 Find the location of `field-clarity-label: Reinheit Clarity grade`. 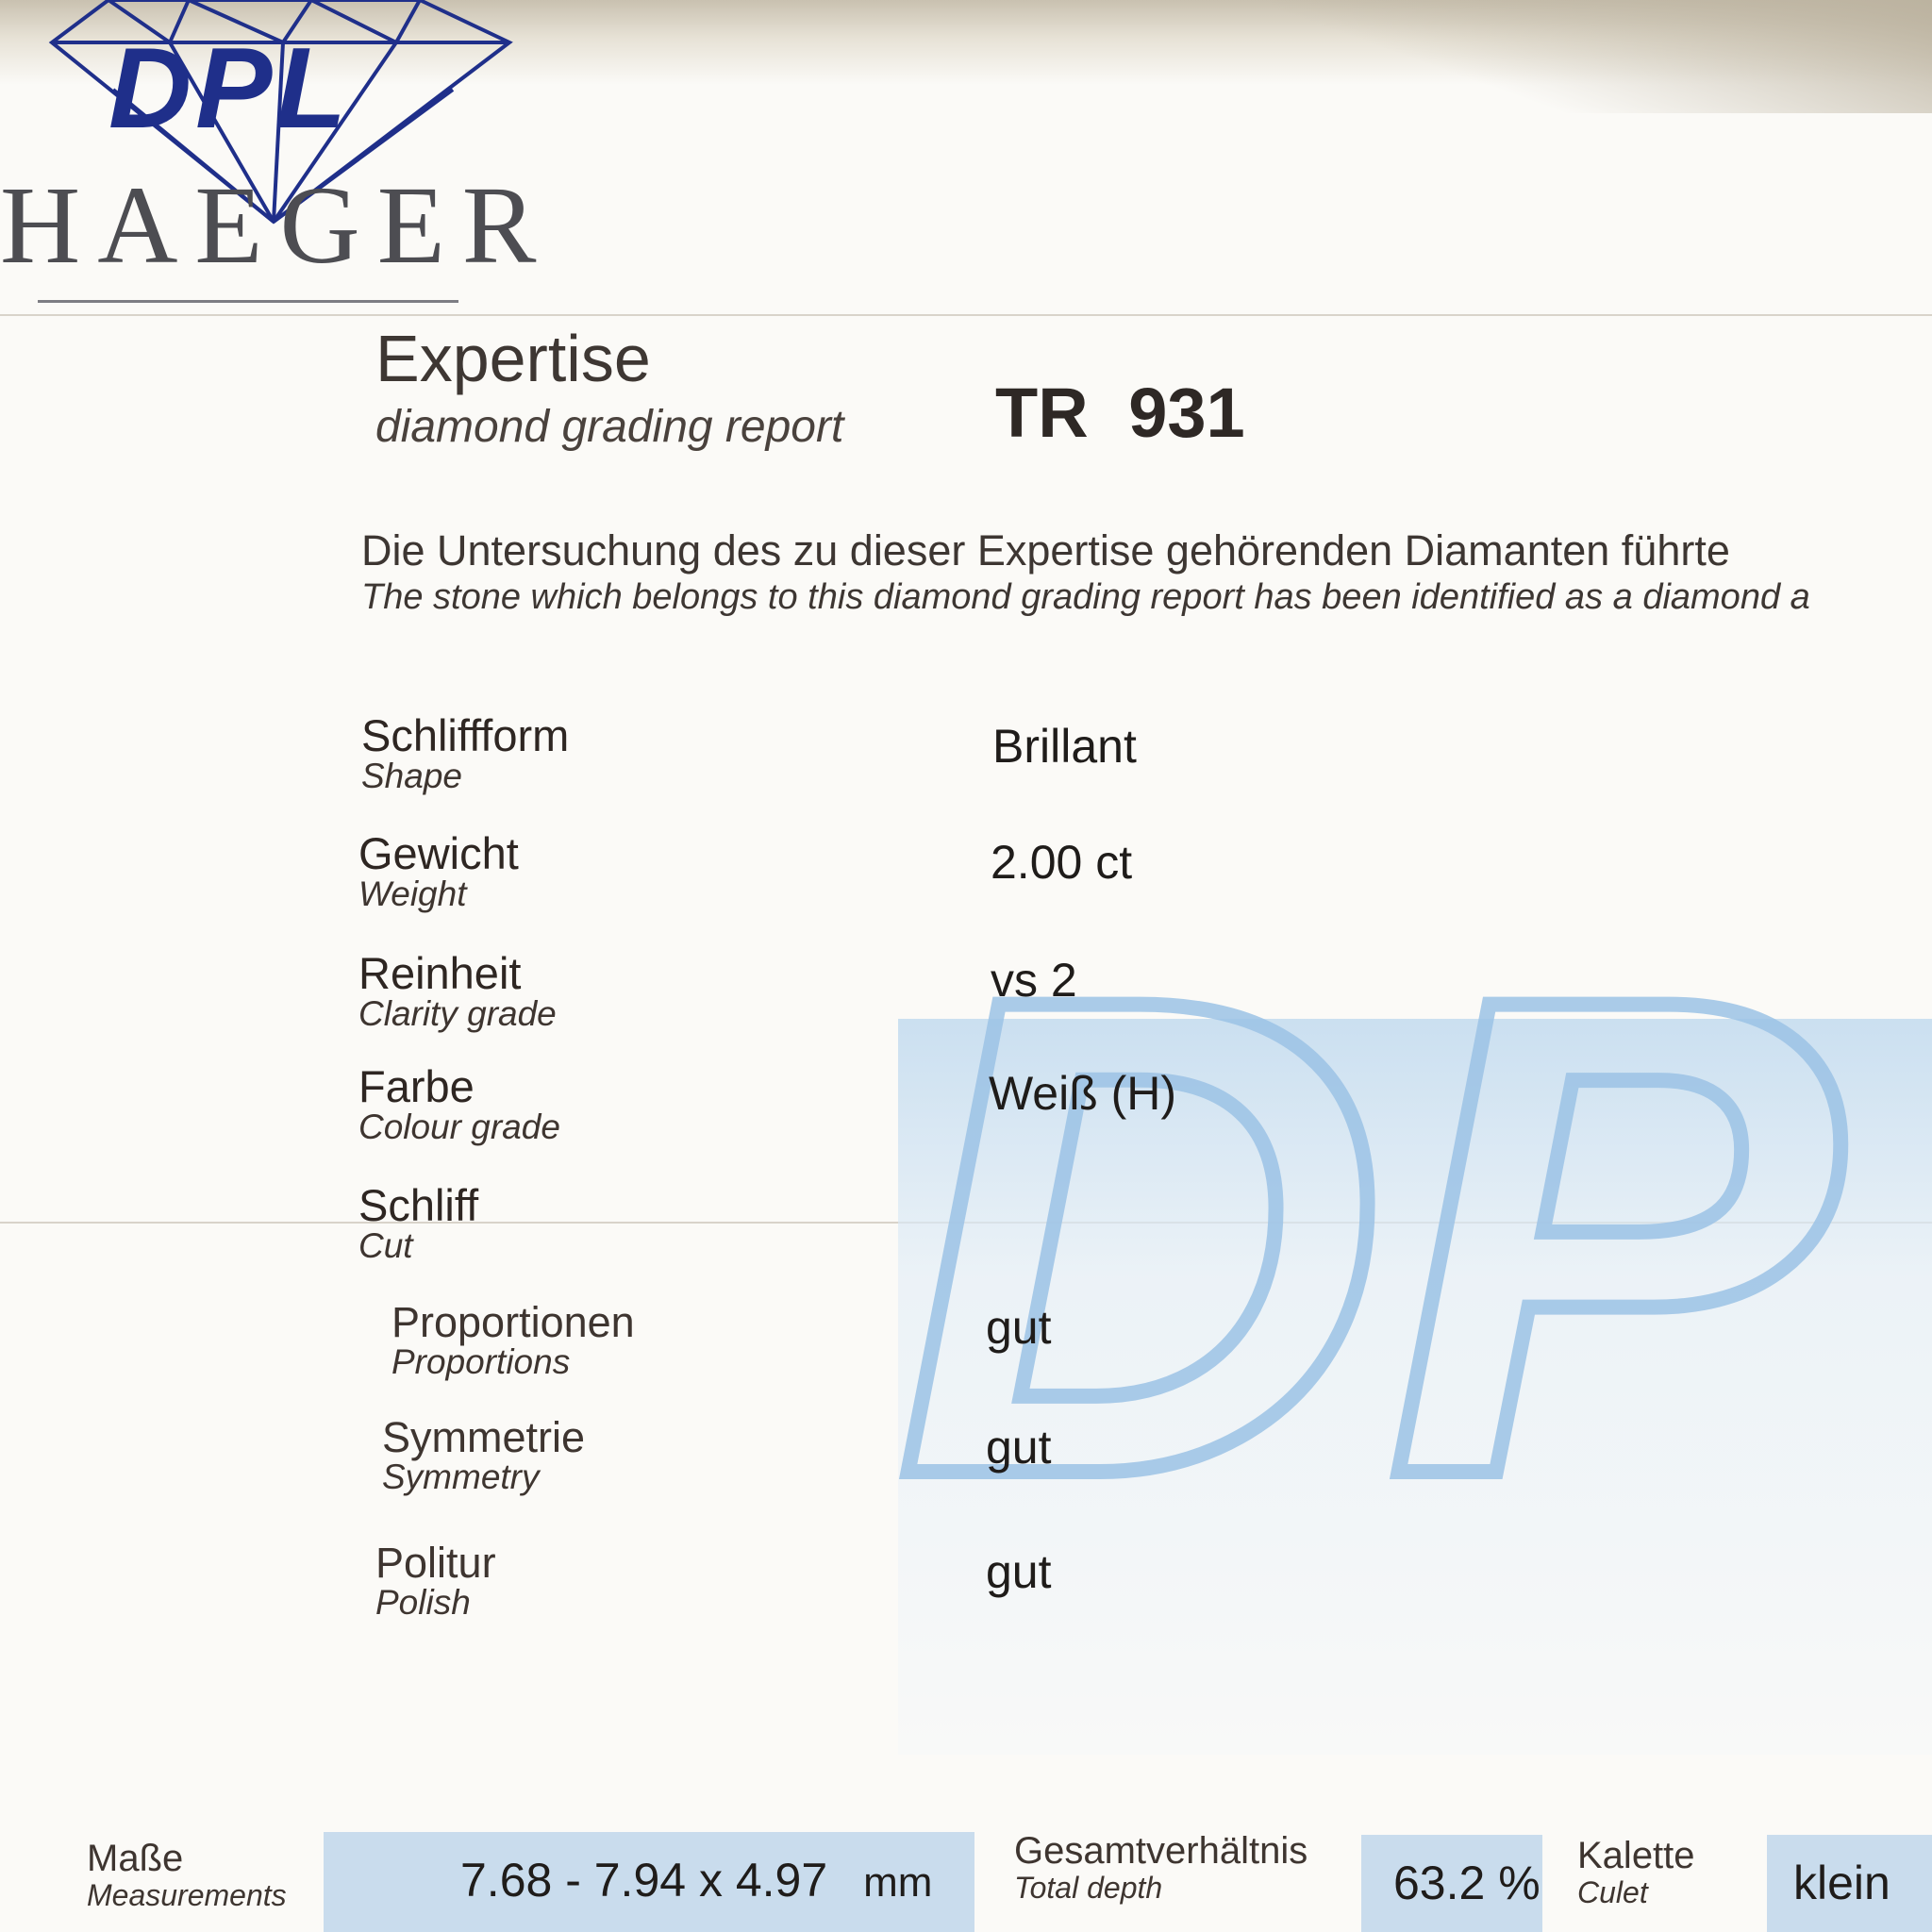

field-clarity-label: Reinheit Clarity grade is located at coordinates (458, 991).